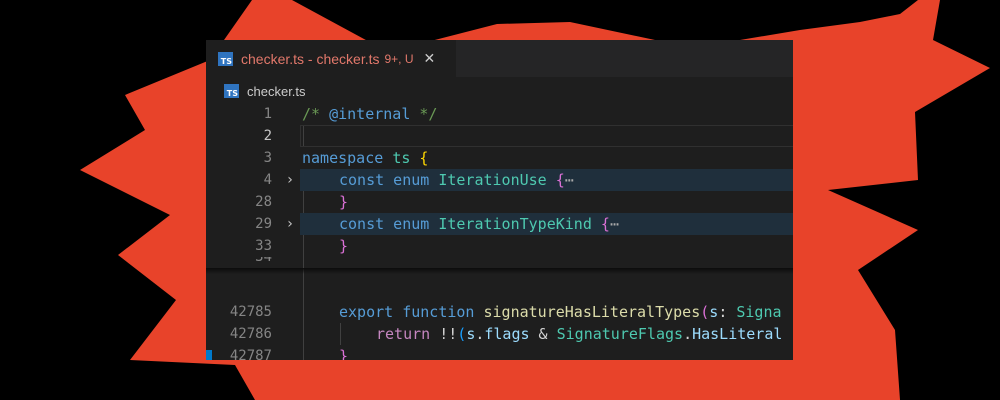 This screenshot has height=400, width=1000. What do you see at coordinates (366, 312) in the screenshot?
I see `keyword: export` at bounding box center [366, 312].